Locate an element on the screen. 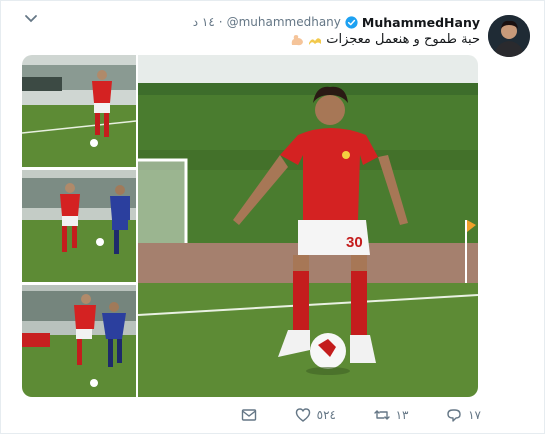 This screenshot has width=545, height=434. retweet-icon is located at coordinates (381, 415).